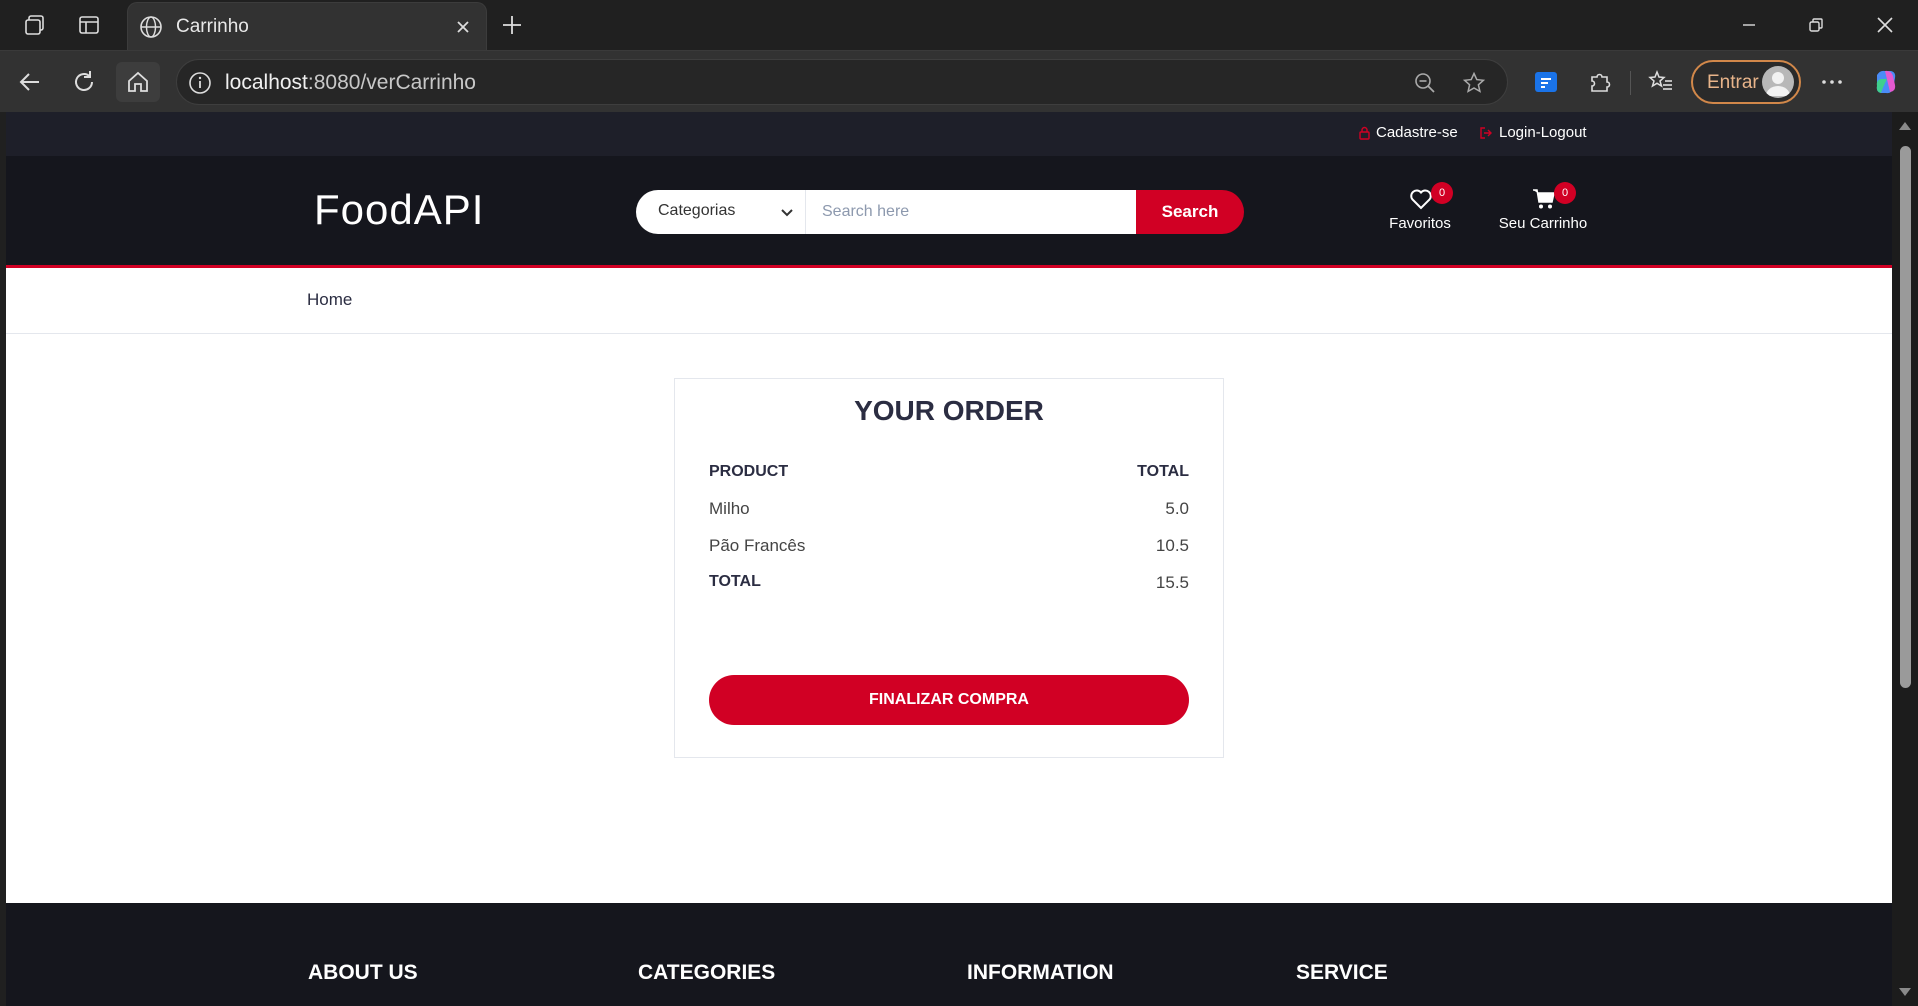 This screenshot has width=1918, height=1006. What do you see at coordinates (391, 82) in the screenshot?
I see `url-path: :8080/verCarrinho` at bounding box center [391, 82].